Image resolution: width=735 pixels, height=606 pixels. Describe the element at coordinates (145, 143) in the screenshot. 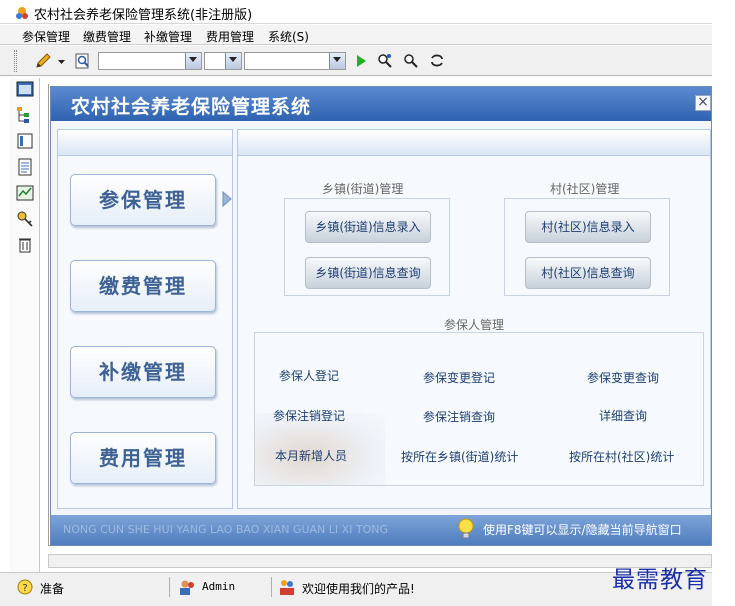

I see `nav-sidebar-header` at that location.